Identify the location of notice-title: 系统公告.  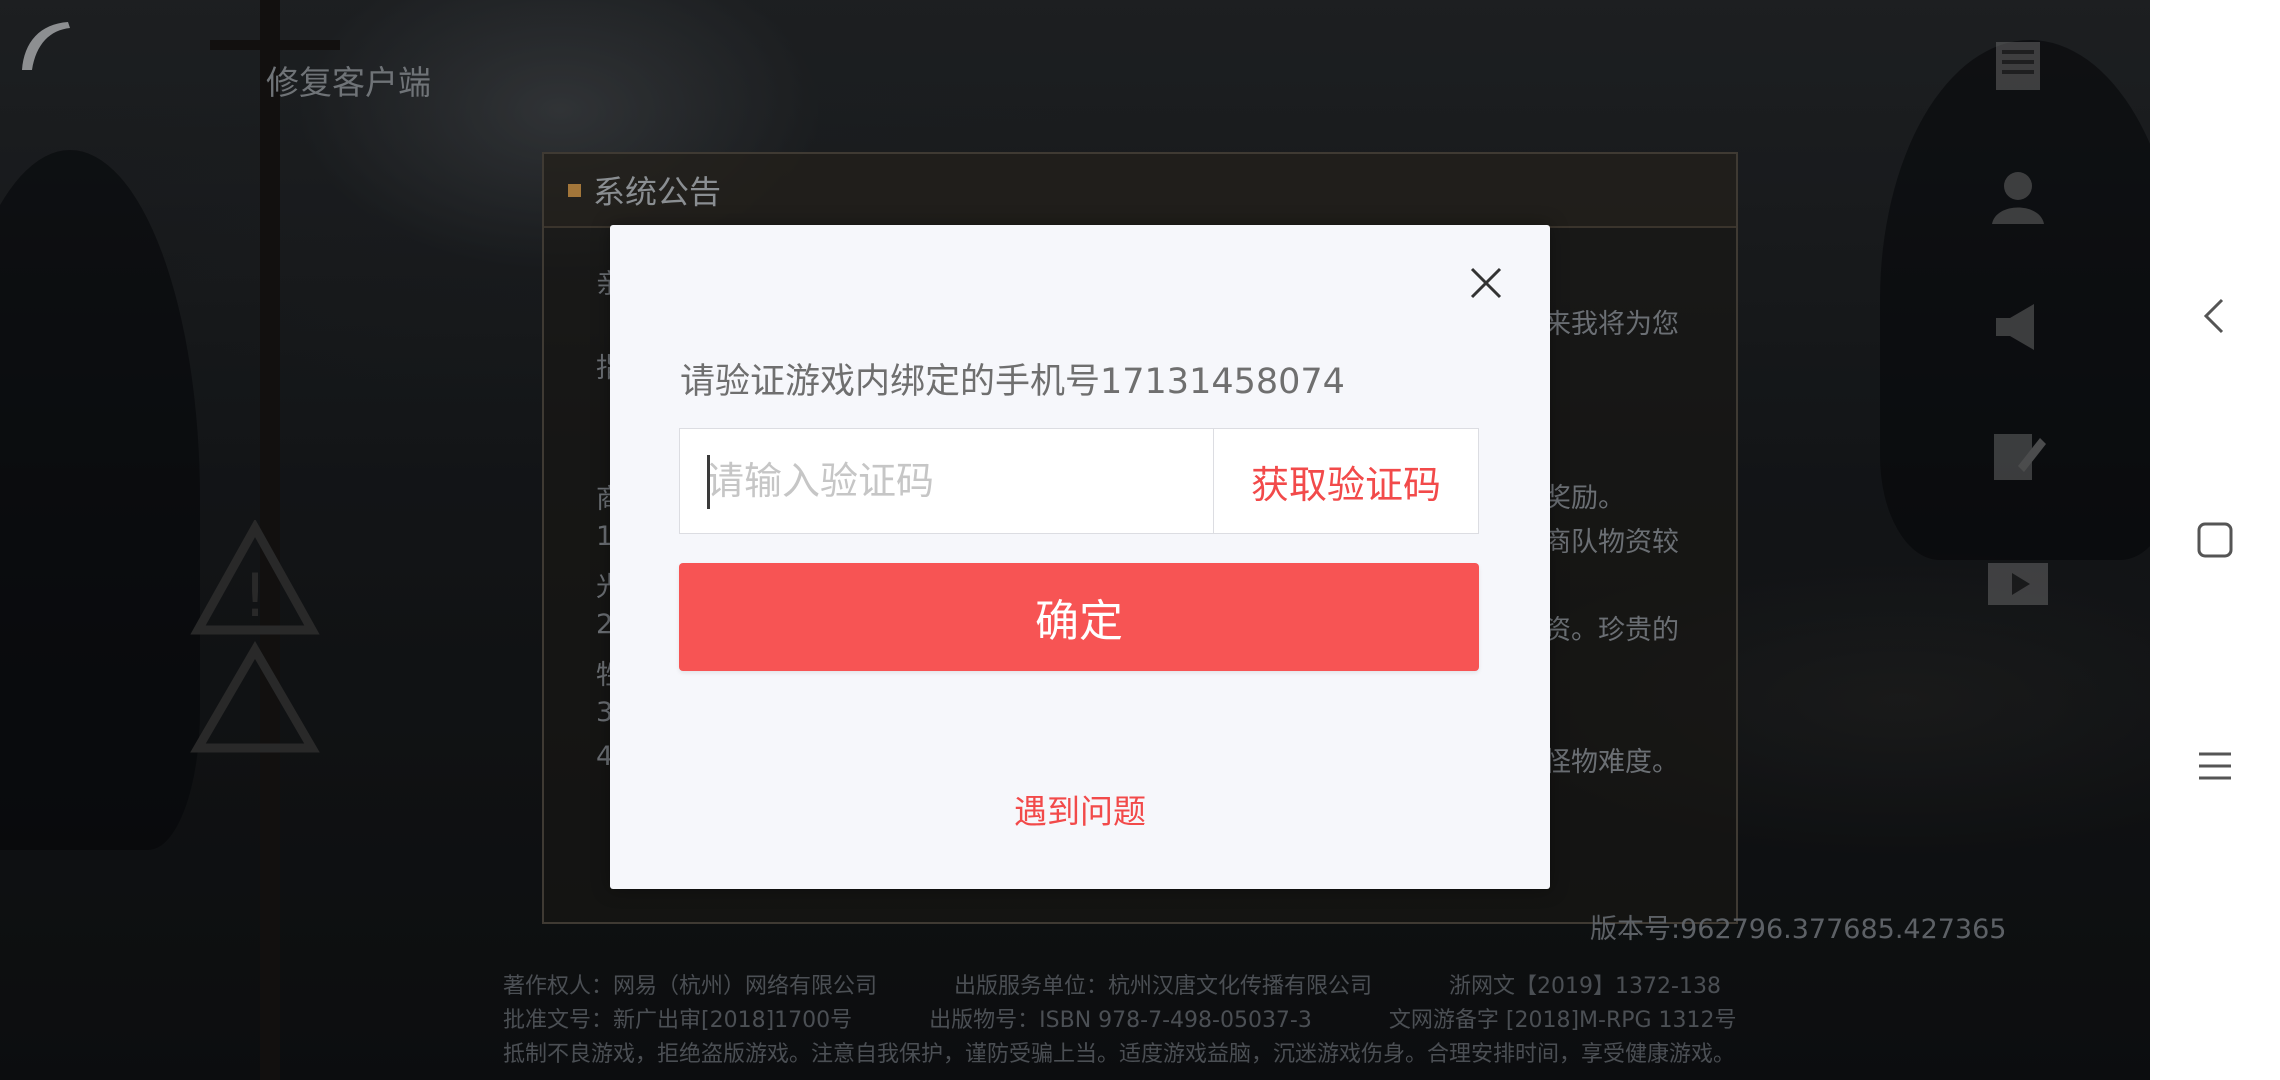
(657, 192).